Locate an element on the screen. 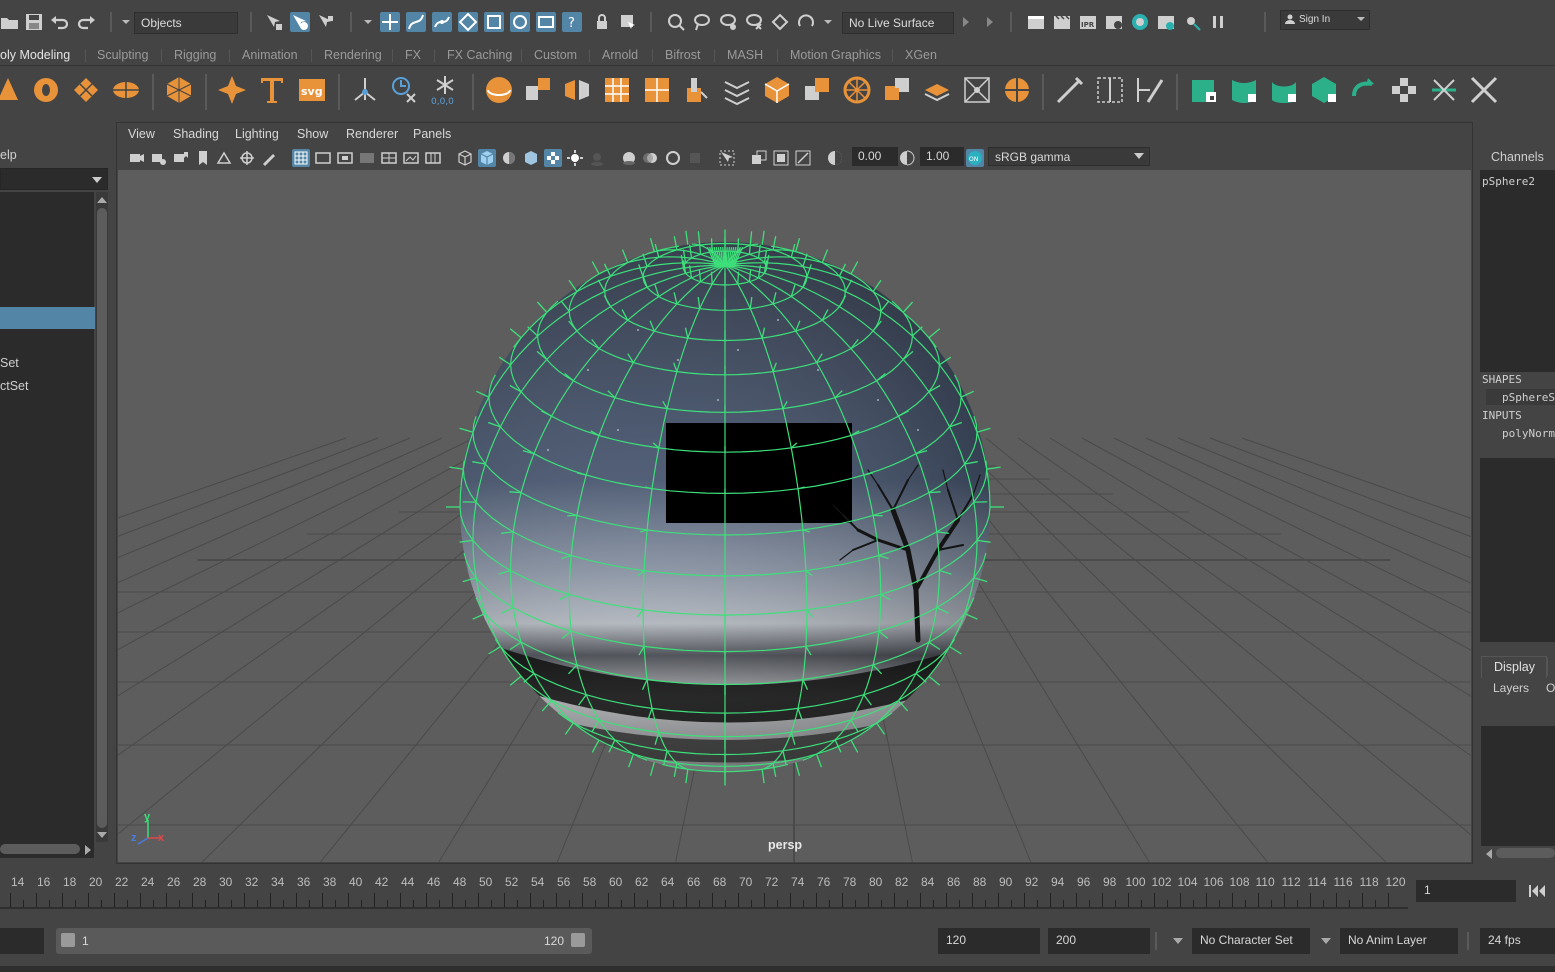 The width and height of the screenshot is (1555, 972). channels-menu: Channels is located at coordinates (1517, 157).